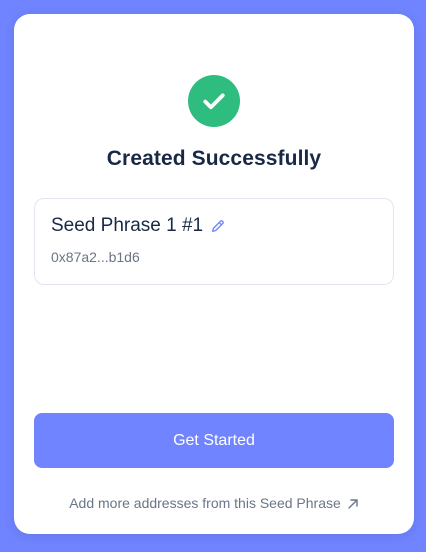 The image size is (426, 552). I want to click on page-title: Created Successfully, so click(214, 158).